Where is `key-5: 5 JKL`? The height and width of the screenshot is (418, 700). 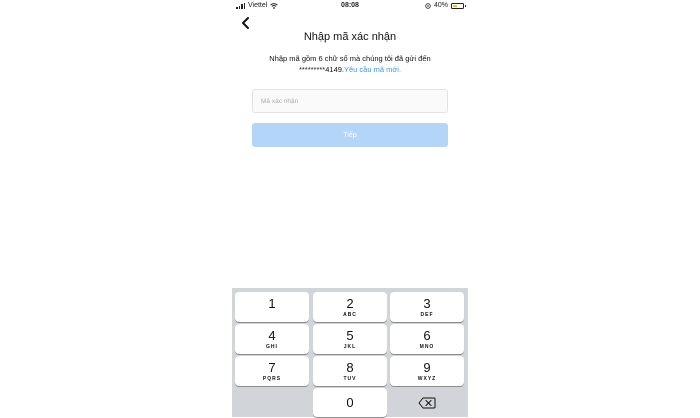
key-5: 5 JKL is located at coordinates (350, 339).